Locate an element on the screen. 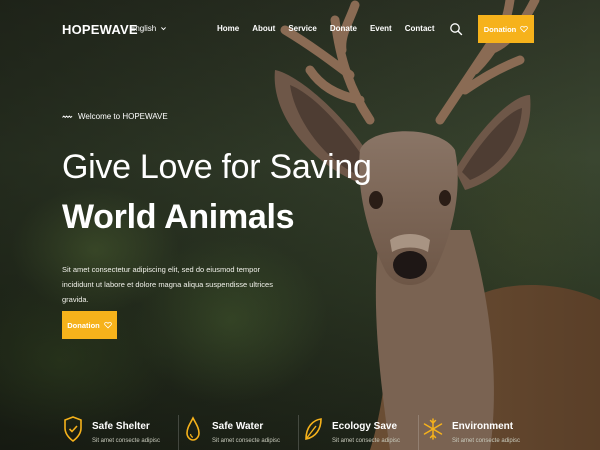  leaf-icon is located at coordinates (313, 429).